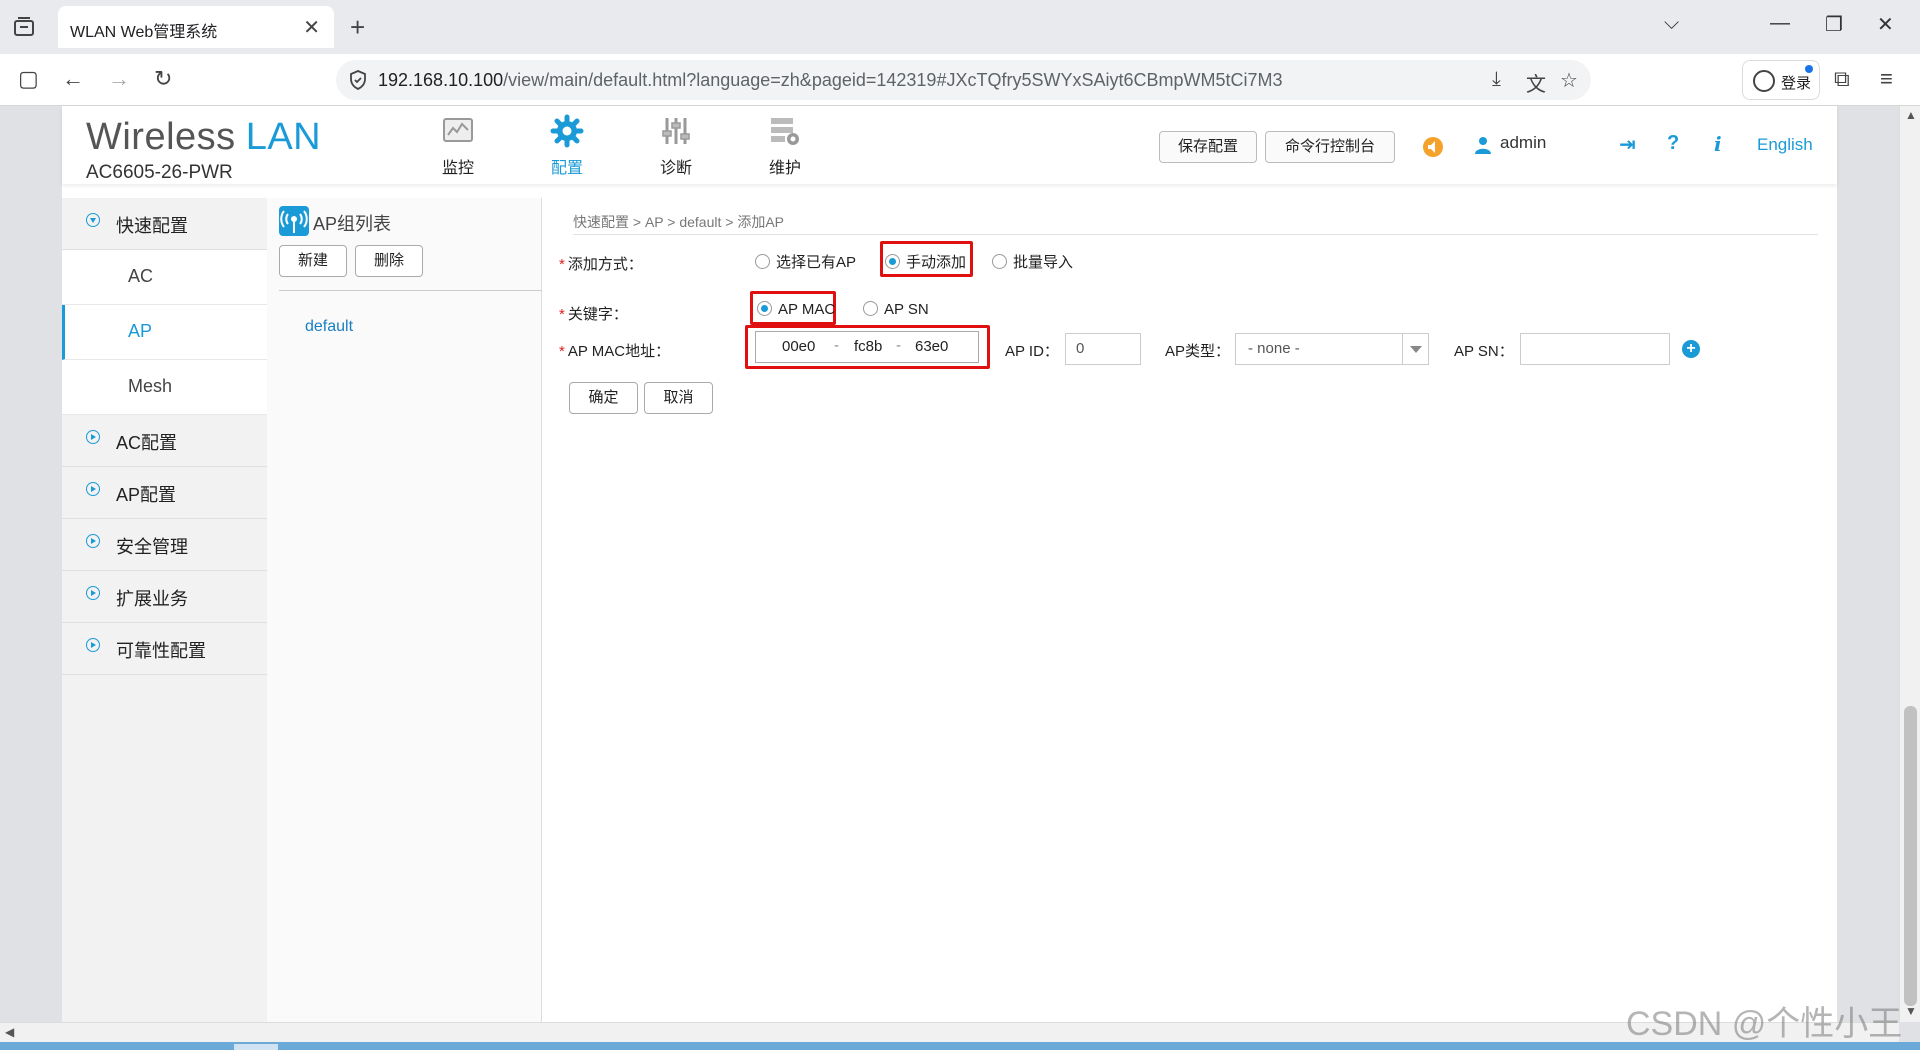 The width and height of the screenshot is (1920, 1050). Describe the element at coordinates (597, 314) in the screenshot. I see `key-label-text: 关键字：` at that location.